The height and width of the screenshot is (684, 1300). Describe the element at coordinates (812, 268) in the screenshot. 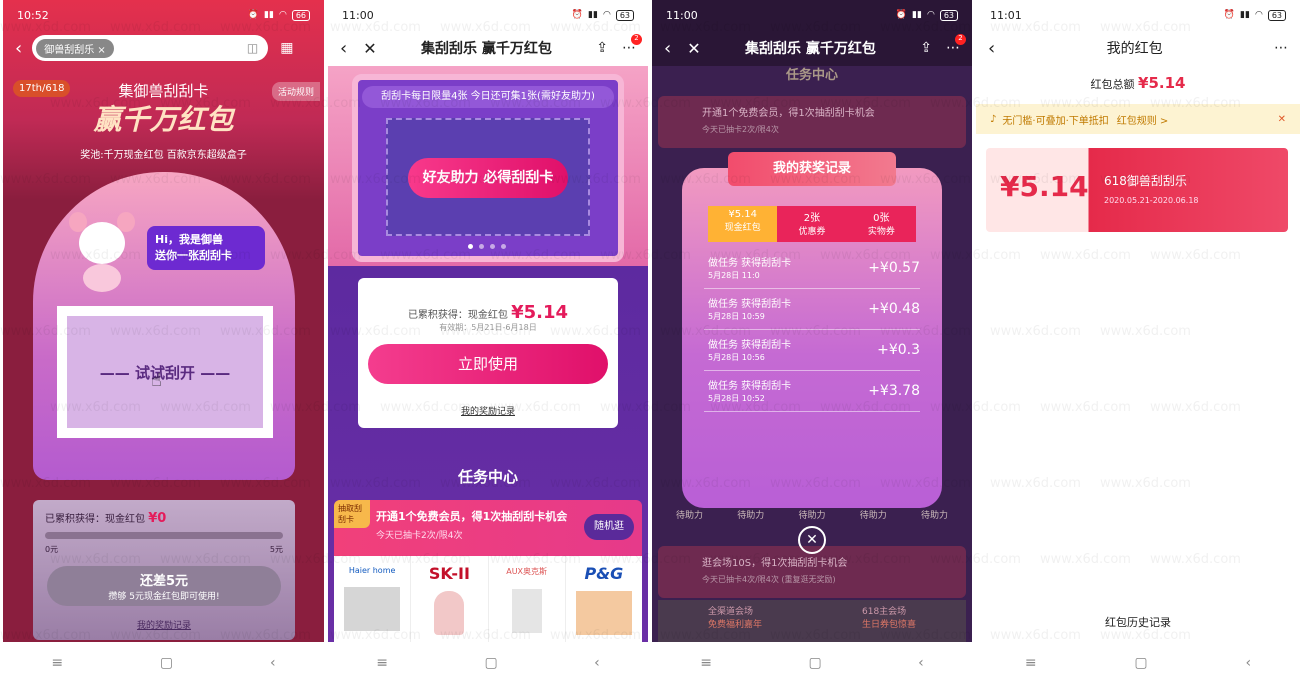

I see `record-row: 做任务 获得刮刮卡 5月28日 11:0 +¥0.57` at that location.